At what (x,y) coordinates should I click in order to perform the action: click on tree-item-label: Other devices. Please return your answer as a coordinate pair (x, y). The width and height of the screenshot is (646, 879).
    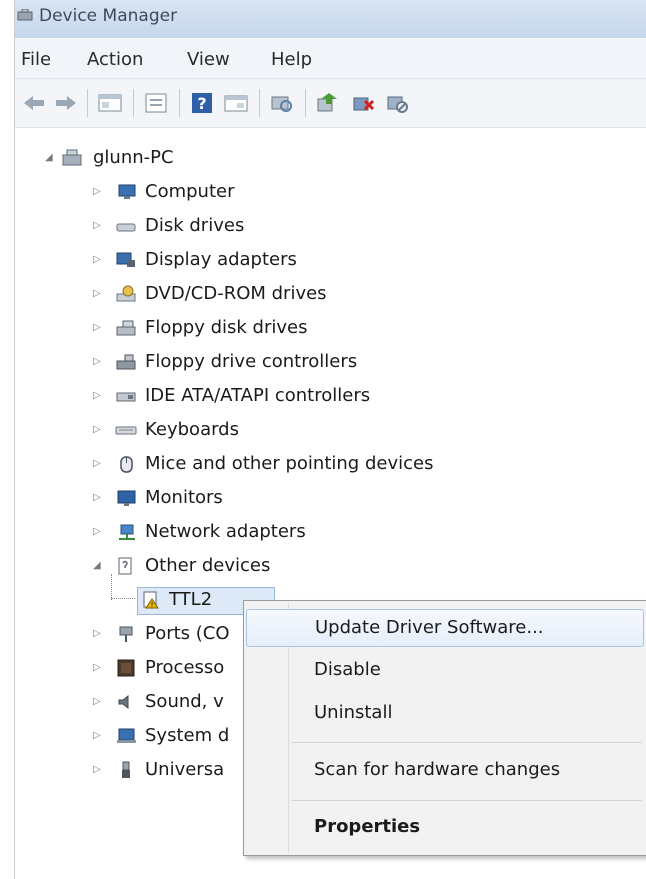
    Looking at the image, I should click on (208, 565).